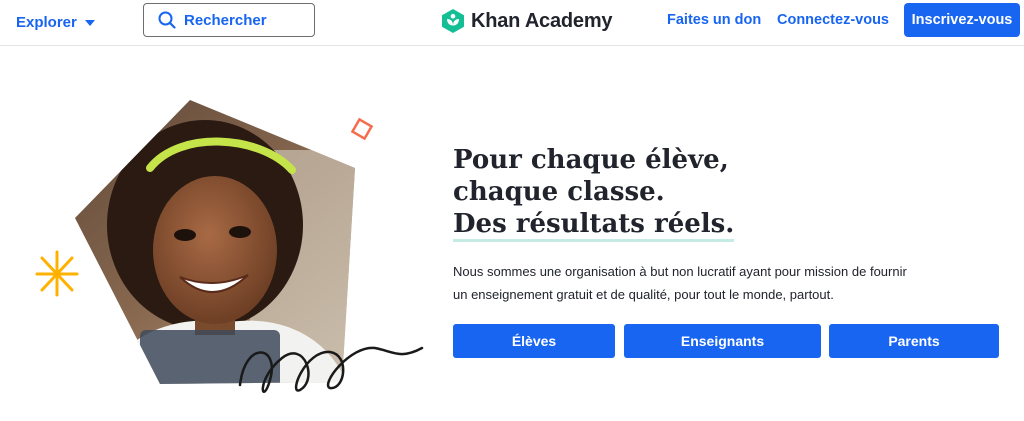 Image resolution: width=1024 pixels, height=421 pixels. What do you see at coordinates (534, 341) in the screenshot?
I see `students-button: Élèves` at bounding box center [534, 341].